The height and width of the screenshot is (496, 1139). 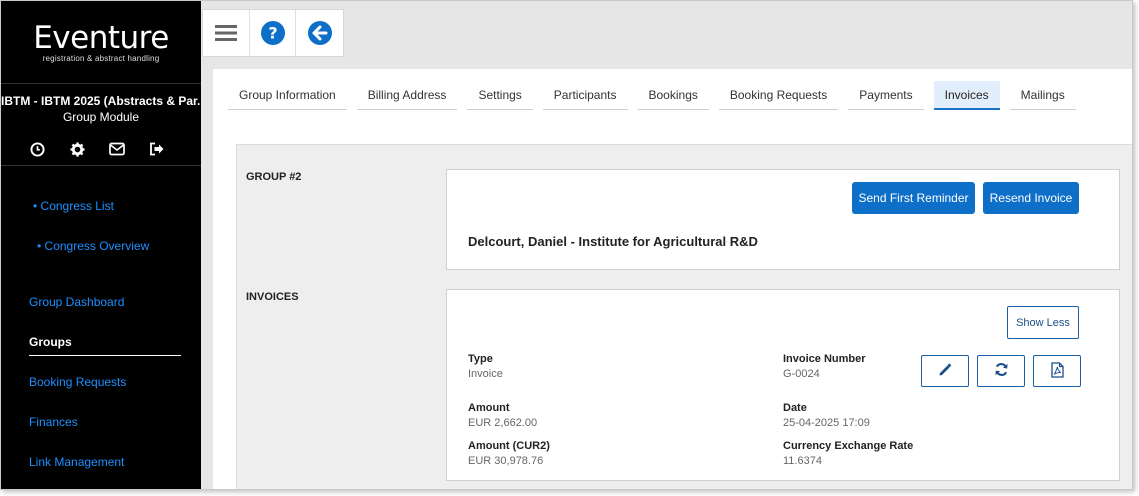 What do you see at coordinates (673, 95) in the screenshot?
I see `tab-bookings: Bookings` at bounding box center [673, 95].